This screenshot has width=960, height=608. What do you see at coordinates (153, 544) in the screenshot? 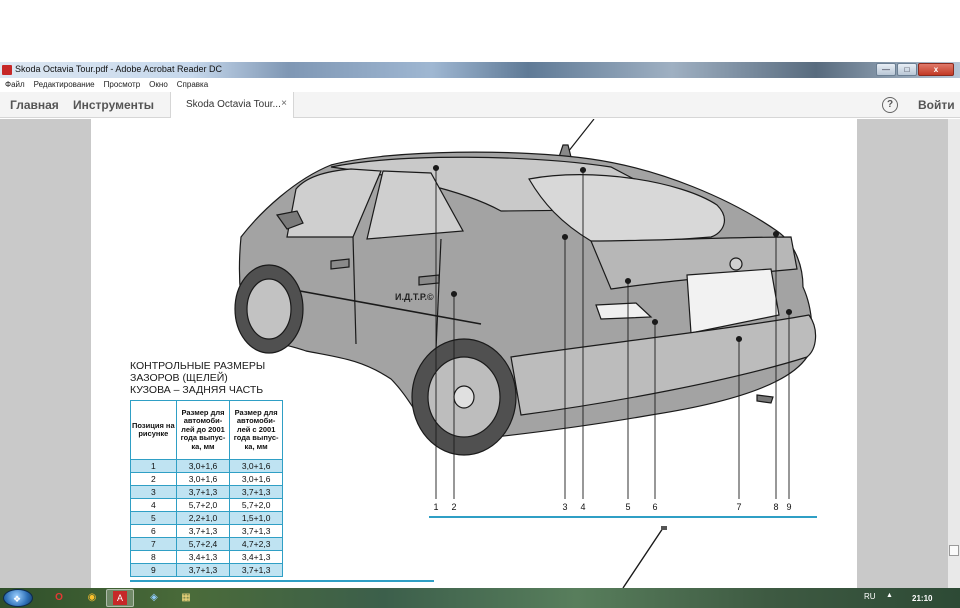
I see `cell: 7` at bounding box center [153, 544].